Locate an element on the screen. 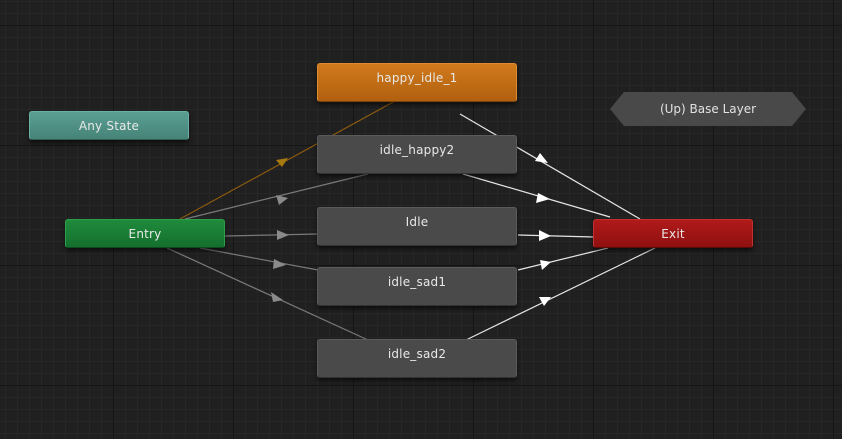 The image size is (842, 439). node-label: Exit is located at coordinates (673, 233).